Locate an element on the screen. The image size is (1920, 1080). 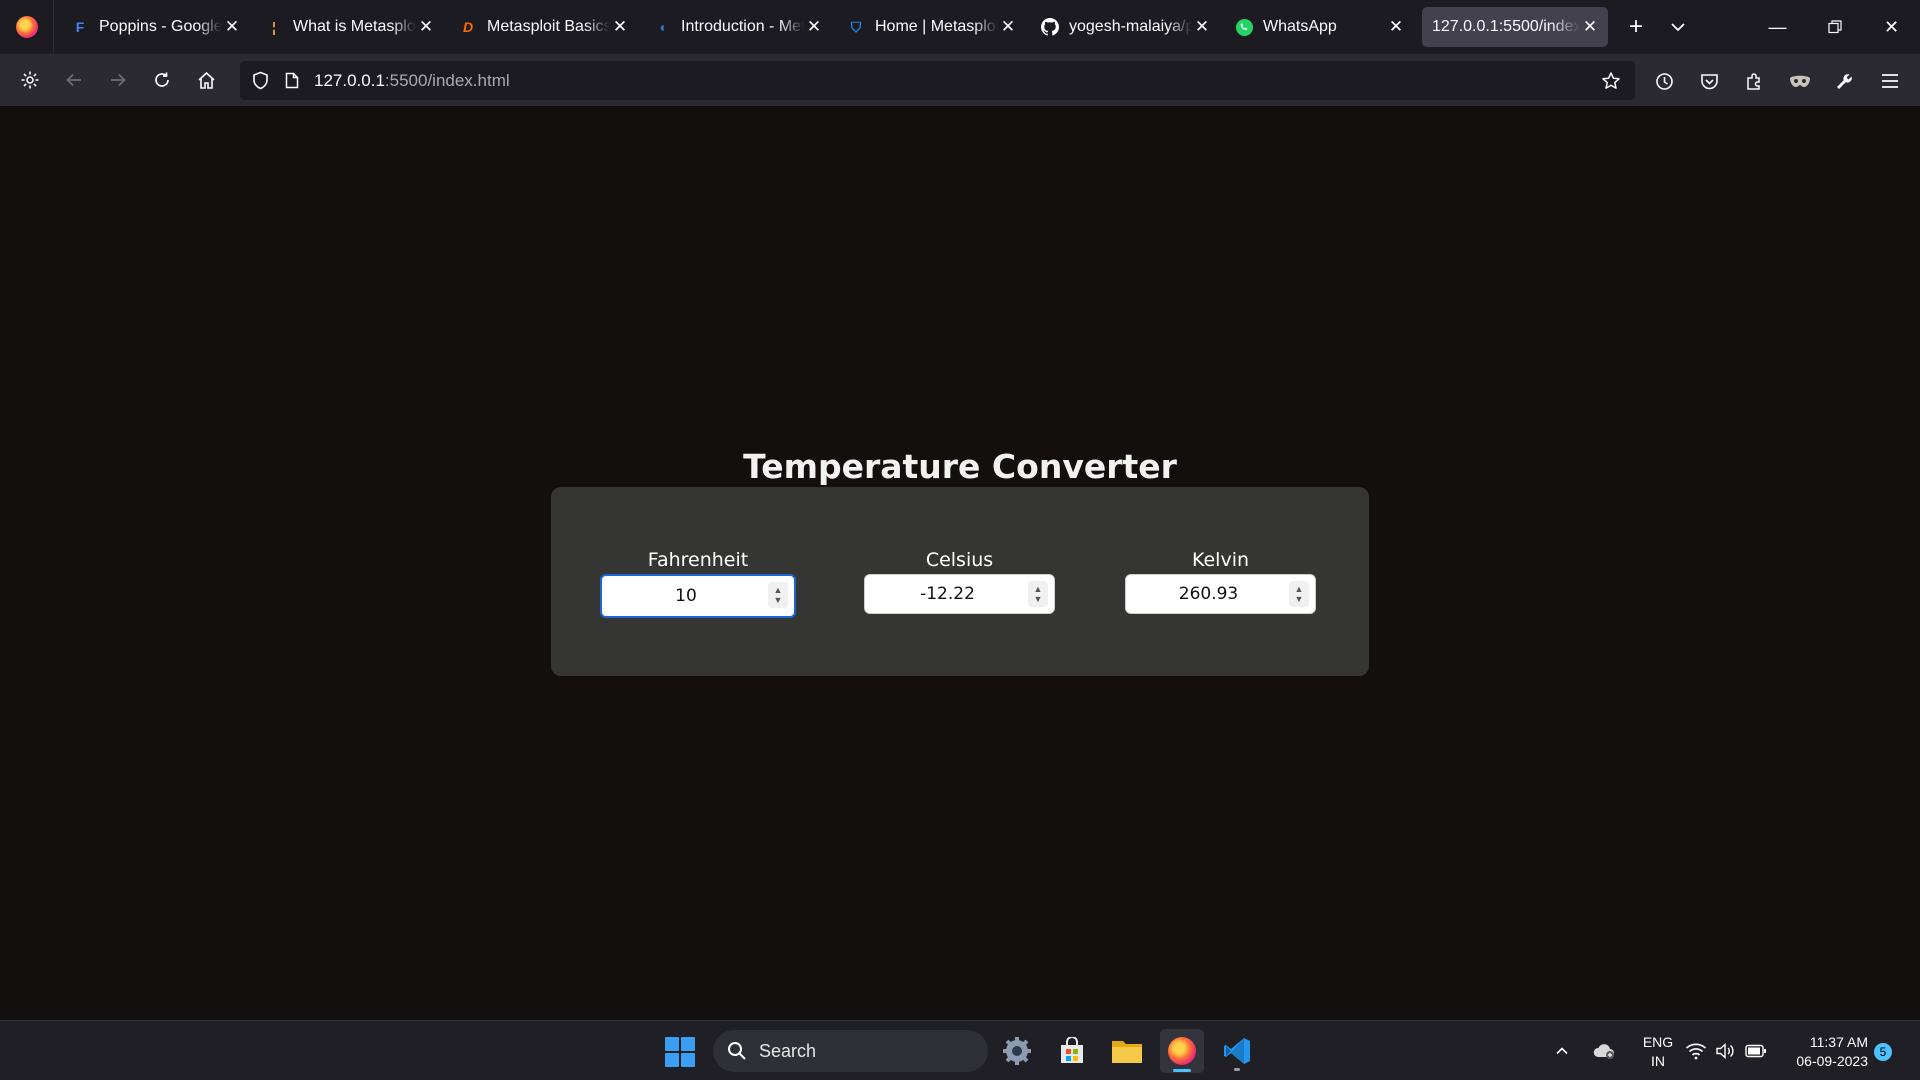
celsius-spinner: ▲ ▼ is located at coordinates (1038, 594).